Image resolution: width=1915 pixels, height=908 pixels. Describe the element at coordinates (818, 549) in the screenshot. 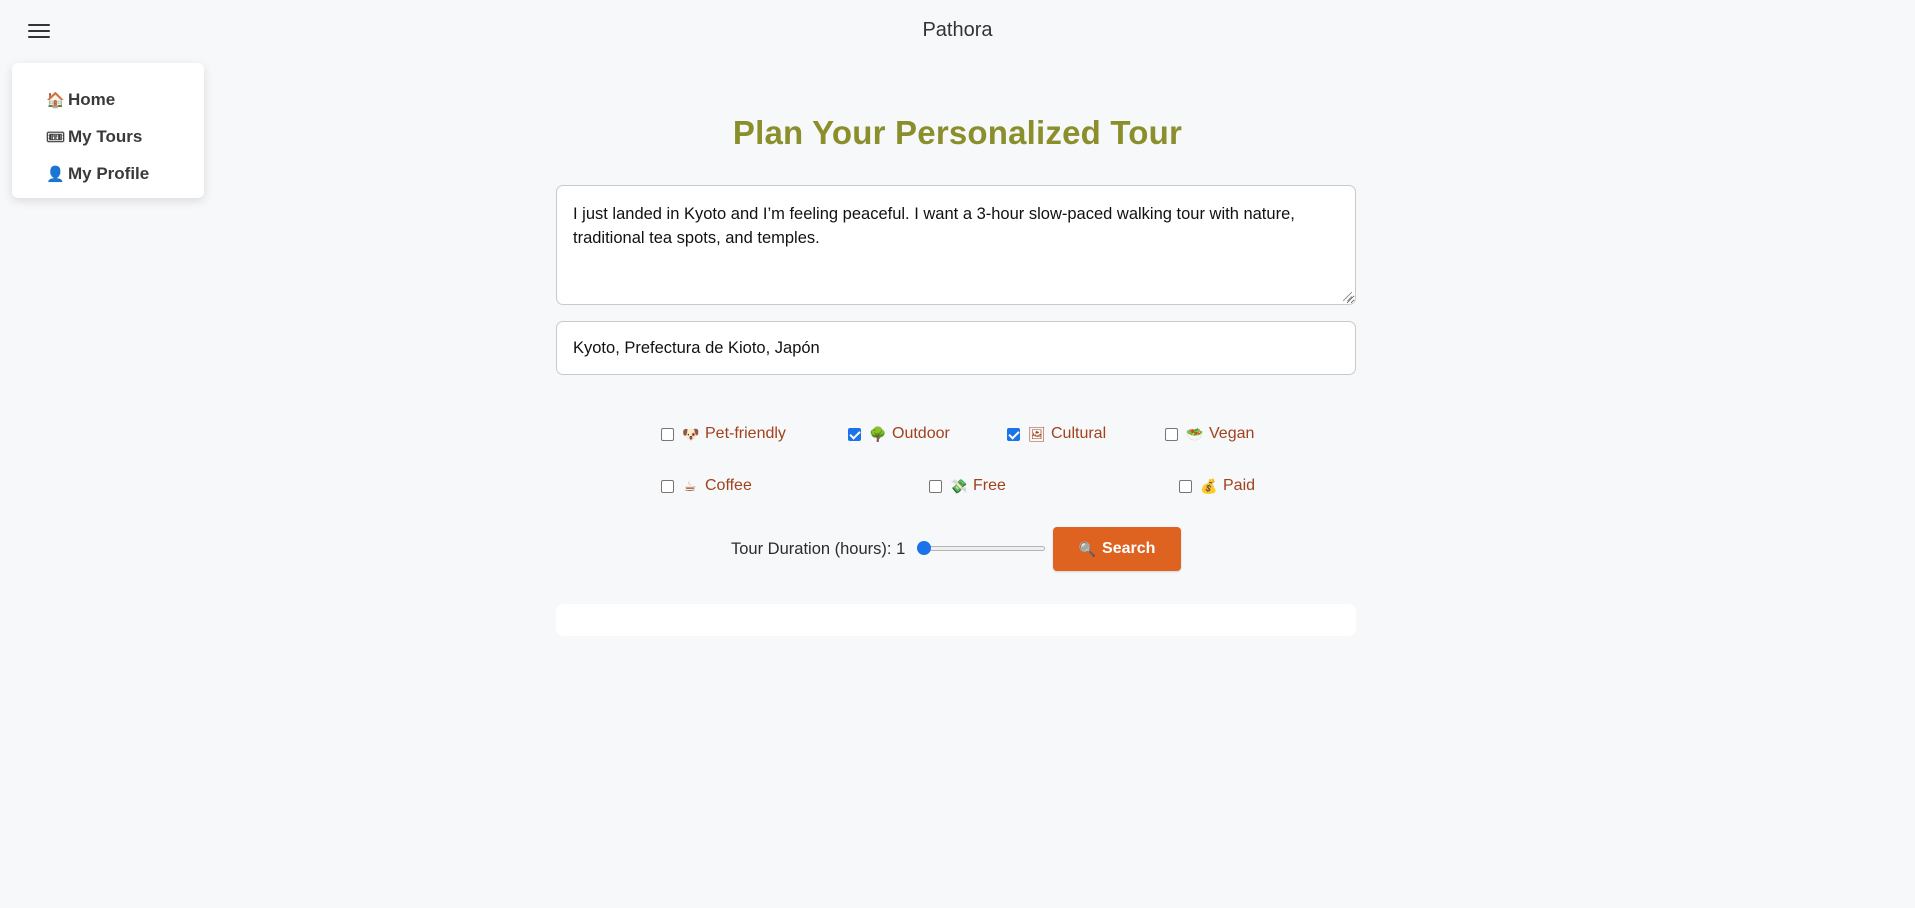

I see `tour-duration-label: Tour Duration (hours): 1` at that location.